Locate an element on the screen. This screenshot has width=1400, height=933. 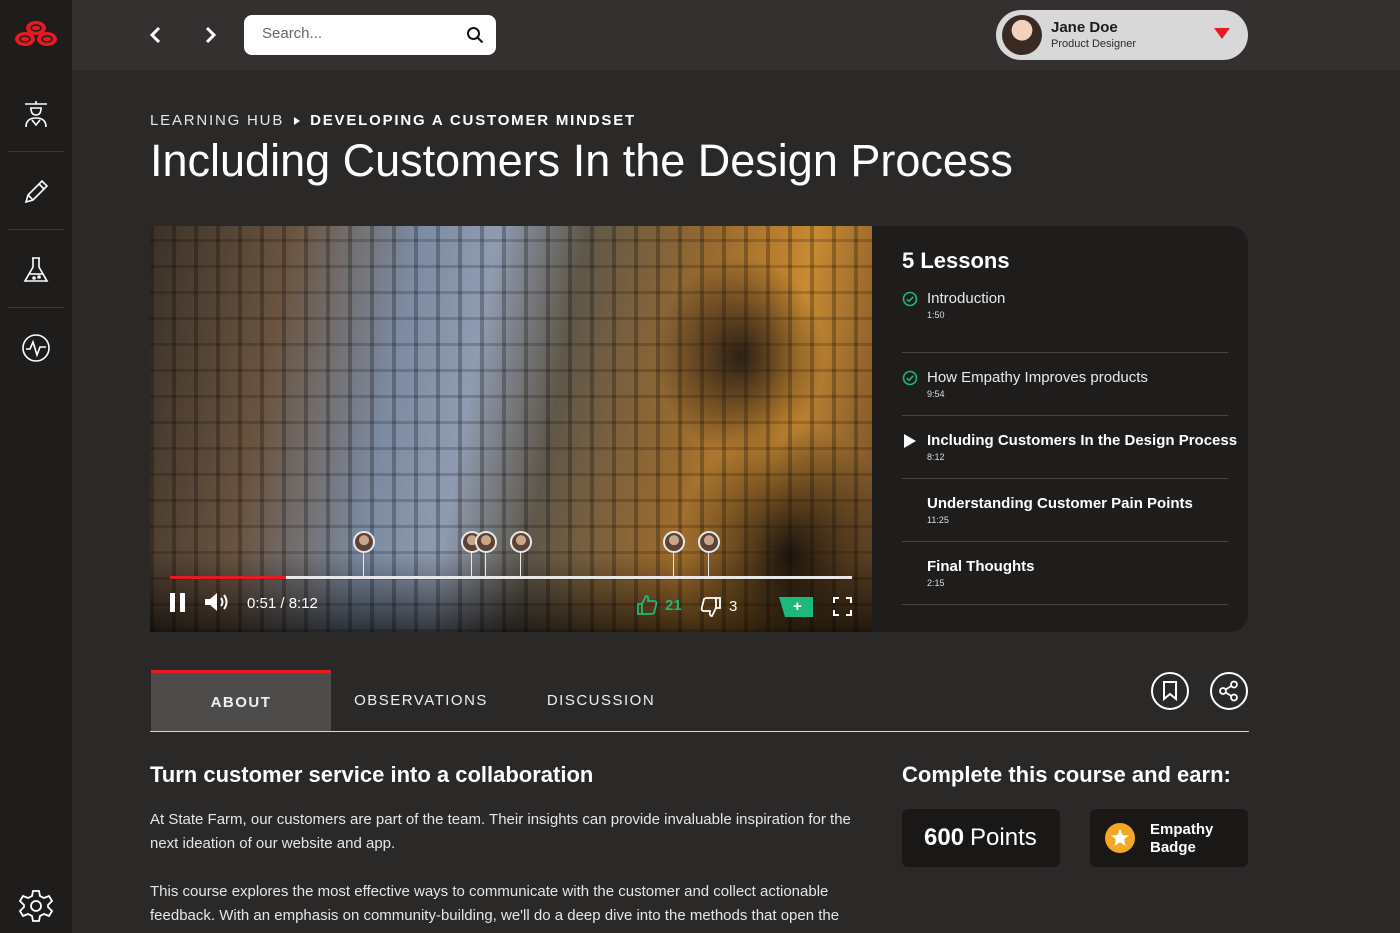
tab-observations: OBSERVATIONS is located at coordinates (421, 700).